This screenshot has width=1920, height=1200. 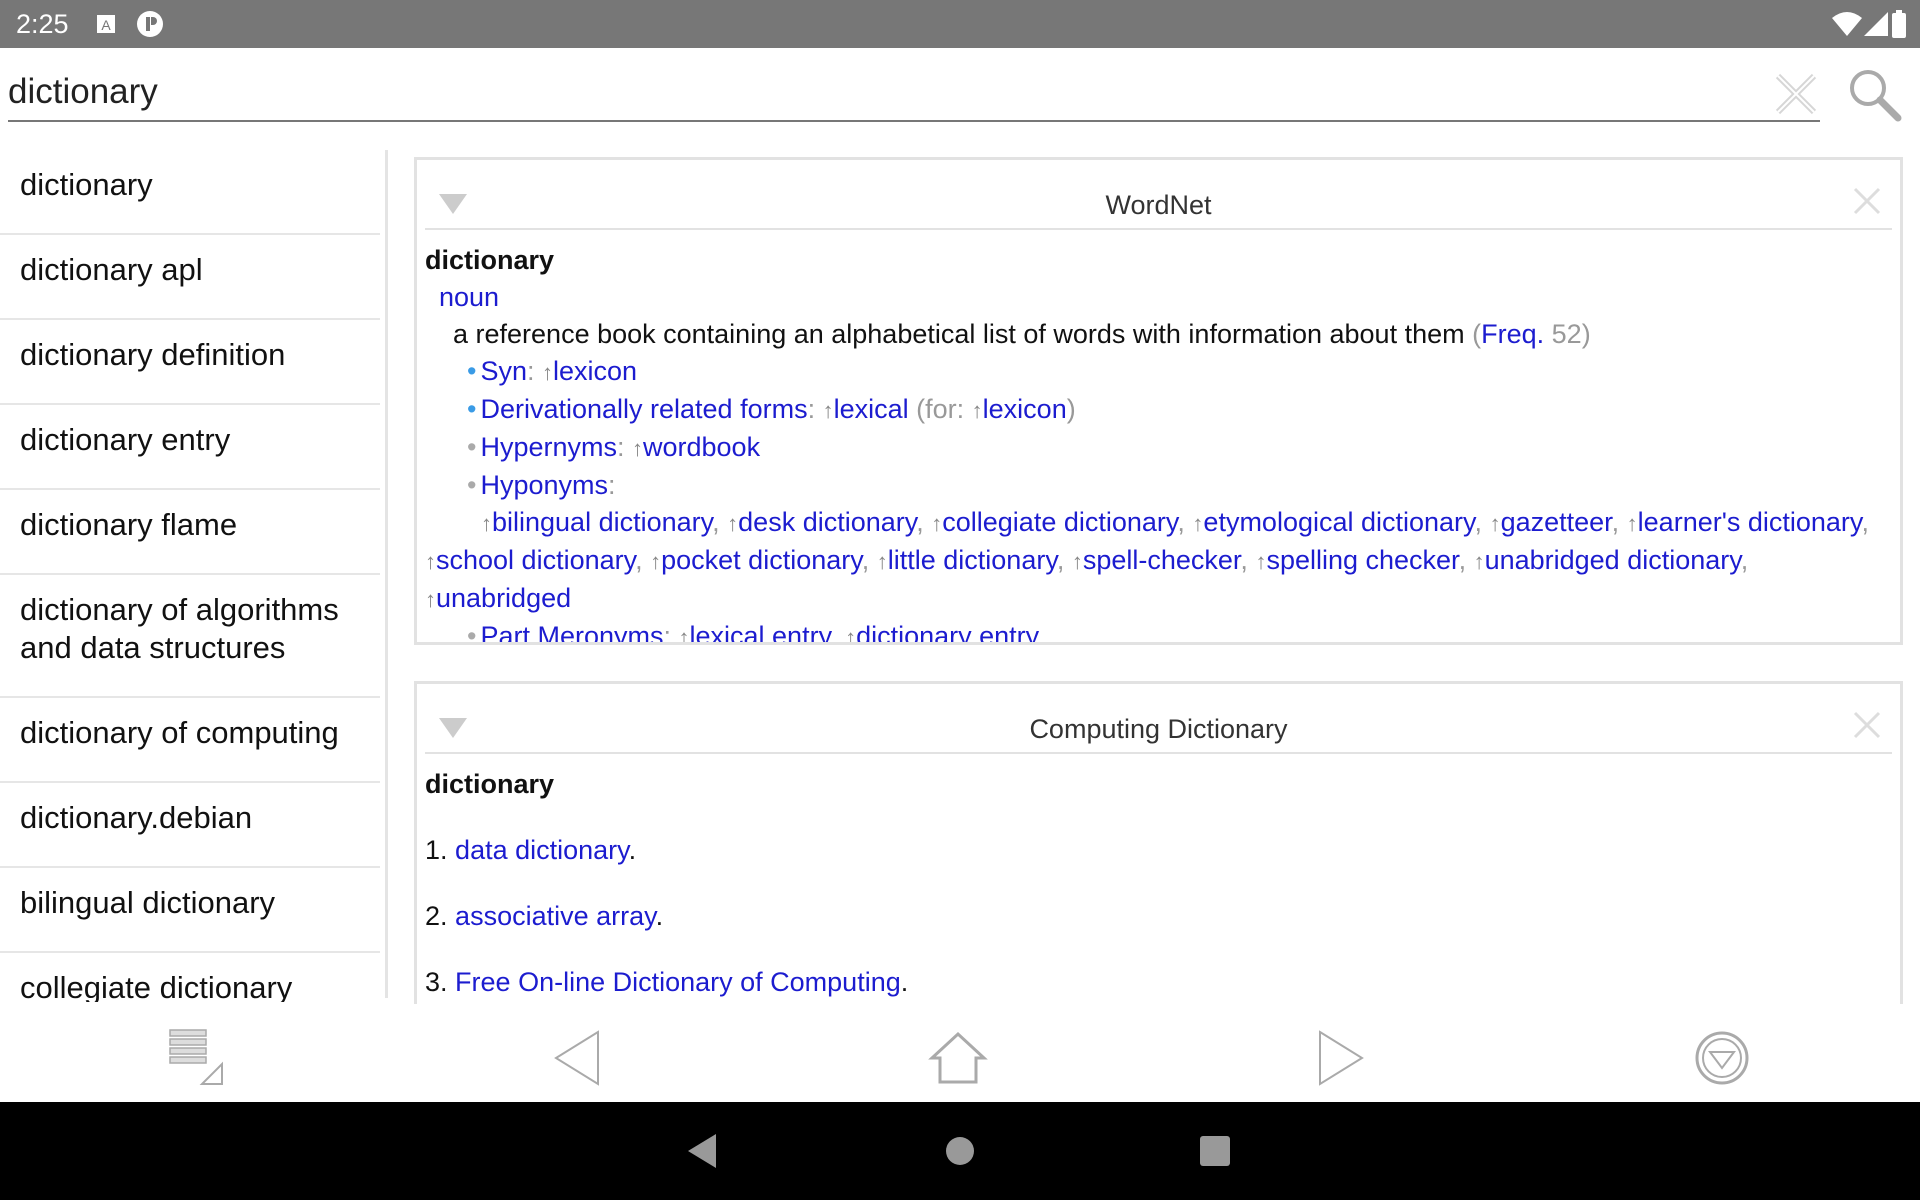 I want to click on search-icon, so click(x=1874, y=94).